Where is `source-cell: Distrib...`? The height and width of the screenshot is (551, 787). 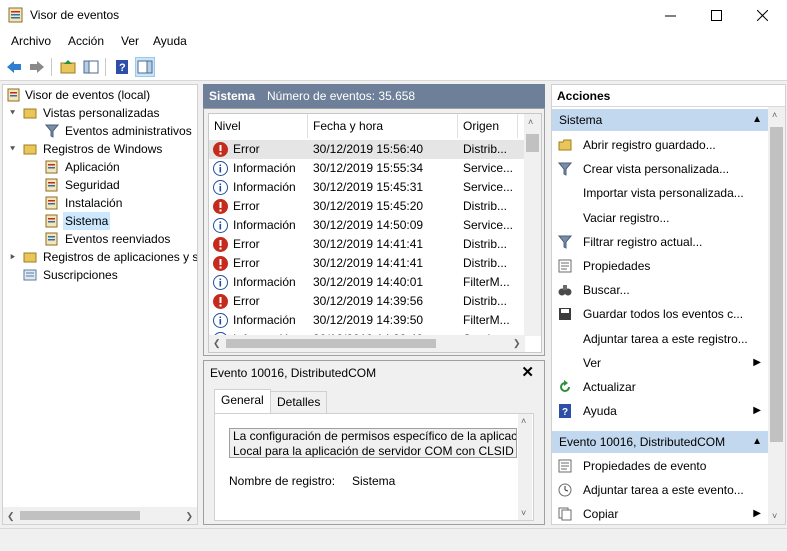
source-cell: Distrib... is located at coordinates (485, 206).